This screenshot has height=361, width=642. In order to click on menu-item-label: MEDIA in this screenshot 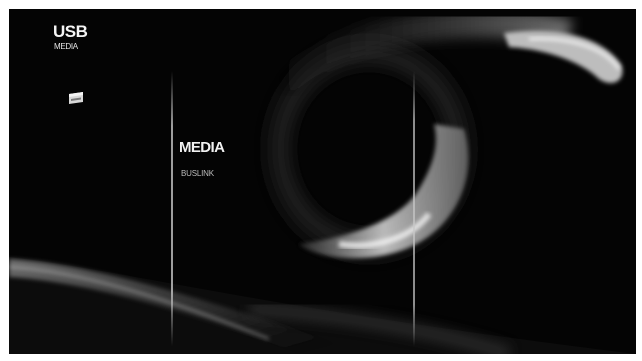, I will do `click(202, 147)`.